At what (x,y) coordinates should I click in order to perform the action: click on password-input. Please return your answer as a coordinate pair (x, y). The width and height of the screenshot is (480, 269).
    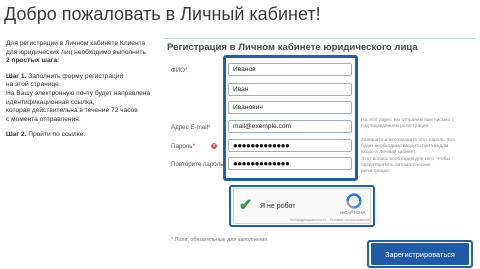
    Looking at the image, I should click on (290, 145).